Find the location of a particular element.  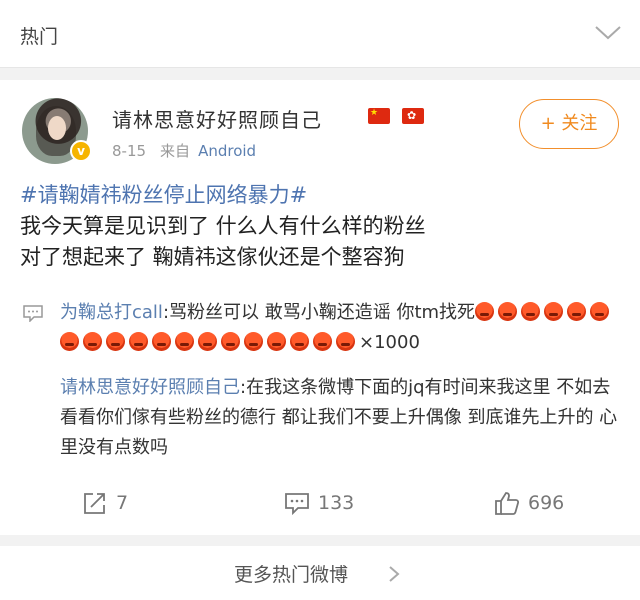

repost-count: 7 is located at coordinates (122, 503).